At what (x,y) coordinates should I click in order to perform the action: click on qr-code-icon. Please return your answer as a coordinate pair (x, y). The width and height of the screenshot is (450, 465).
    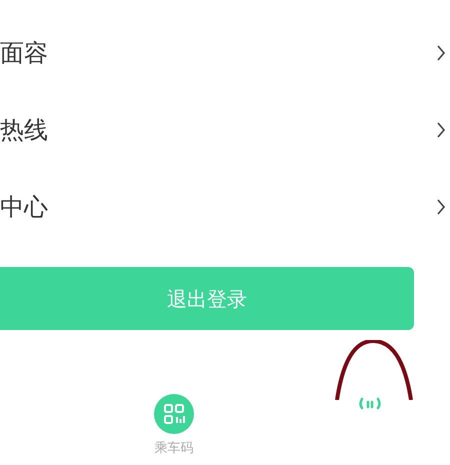
    Looking at the image, I should click on (174, 414).